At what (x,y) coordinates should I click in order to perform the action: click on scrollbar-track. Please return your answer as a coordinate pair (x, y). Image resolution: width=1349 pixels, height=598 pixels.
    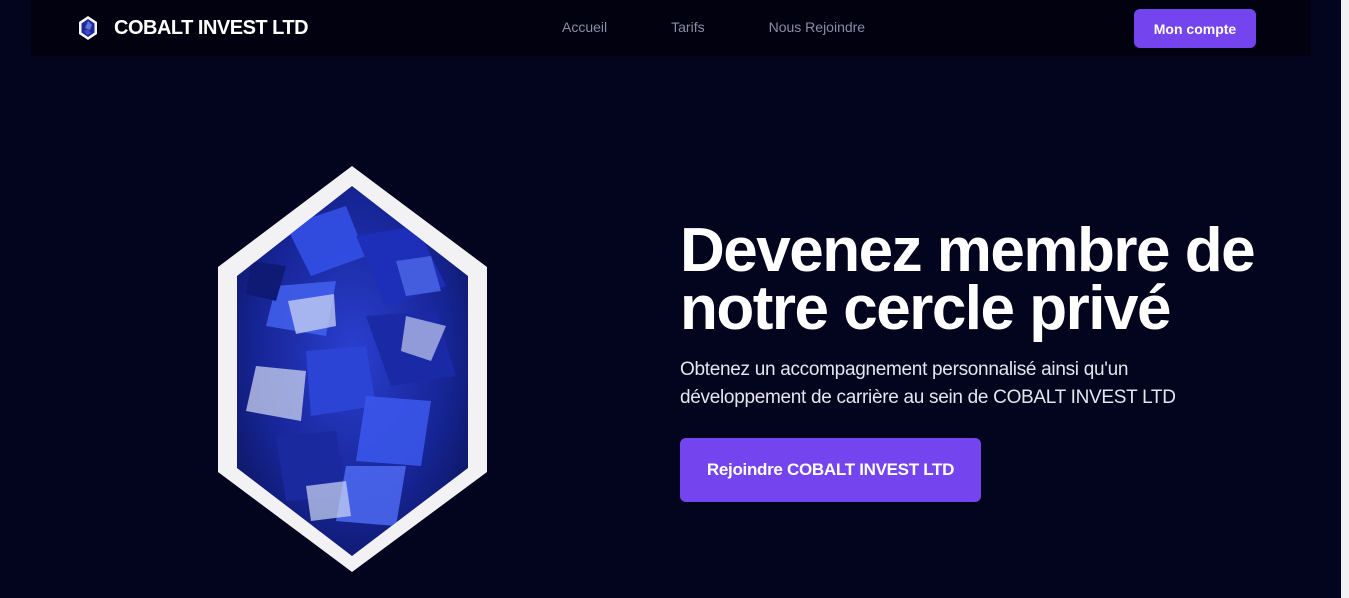
    Looking at the image, I should click on (1345, 299).